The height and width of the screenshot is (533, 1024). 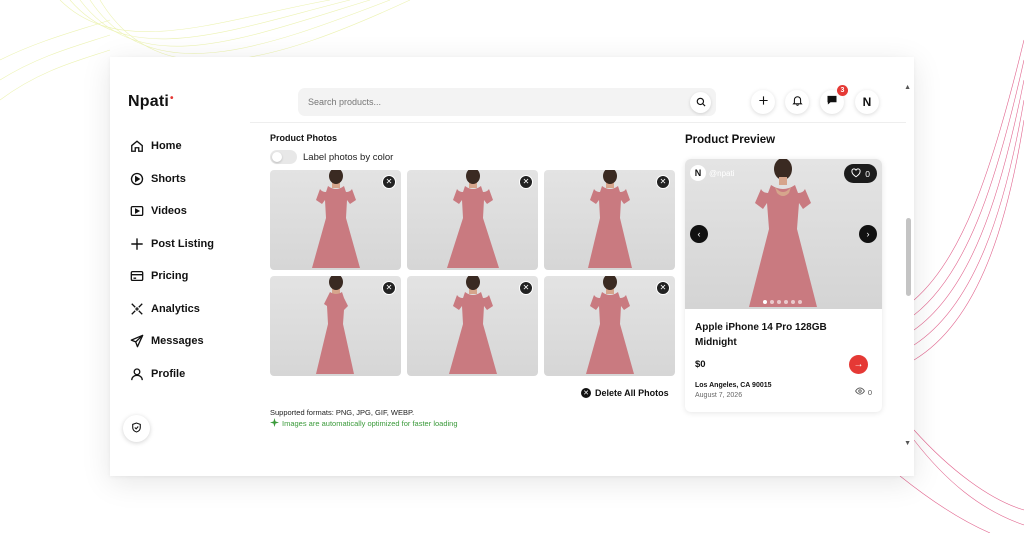 I want to click on sidebar-item-label: Analytics, so click(x=175, y=308).